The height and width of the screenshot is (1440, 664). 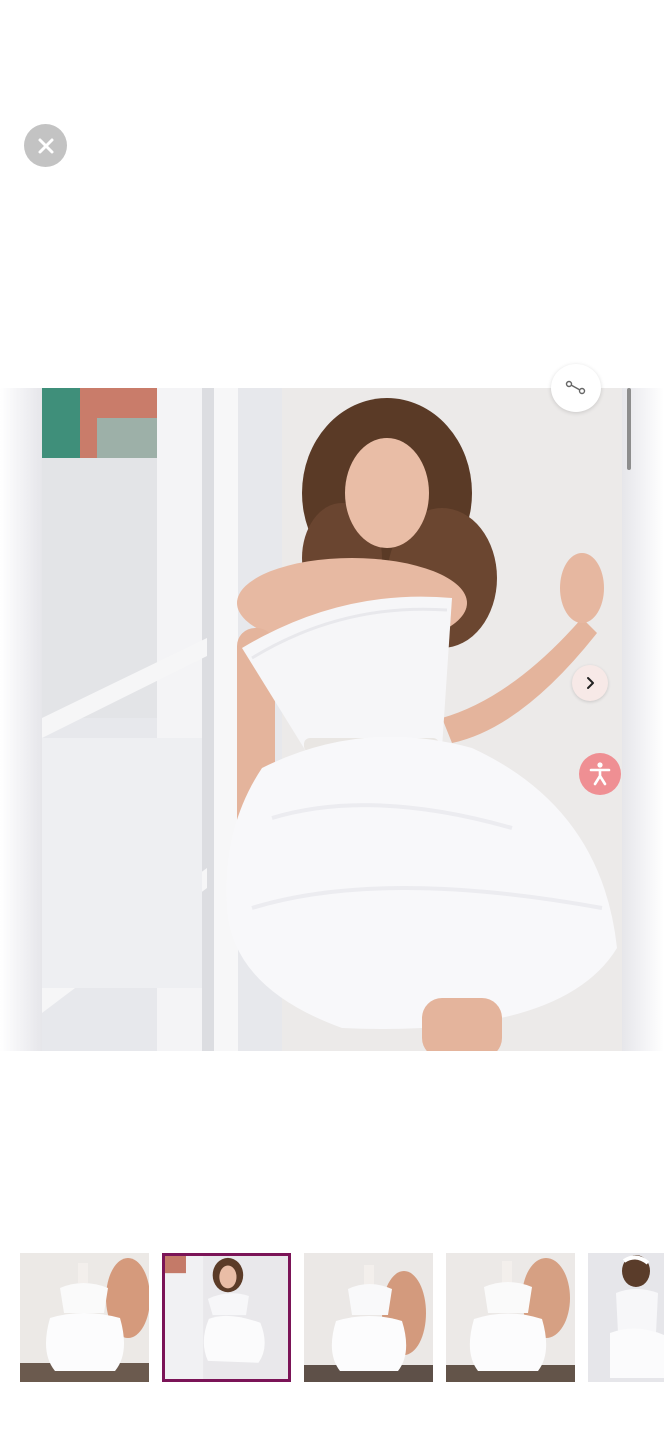 I want to click on close-button, so click(x=45, y=145).